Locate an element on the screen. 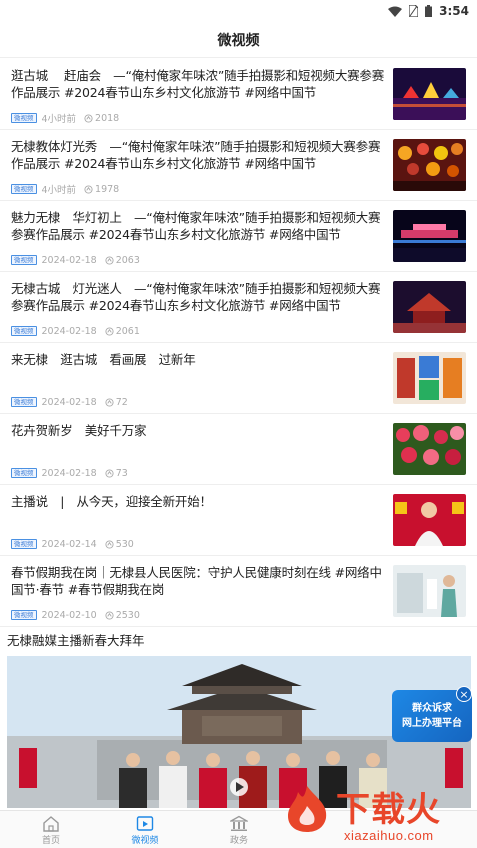  tab-label: 政务 is located at coordinates (238, 841).